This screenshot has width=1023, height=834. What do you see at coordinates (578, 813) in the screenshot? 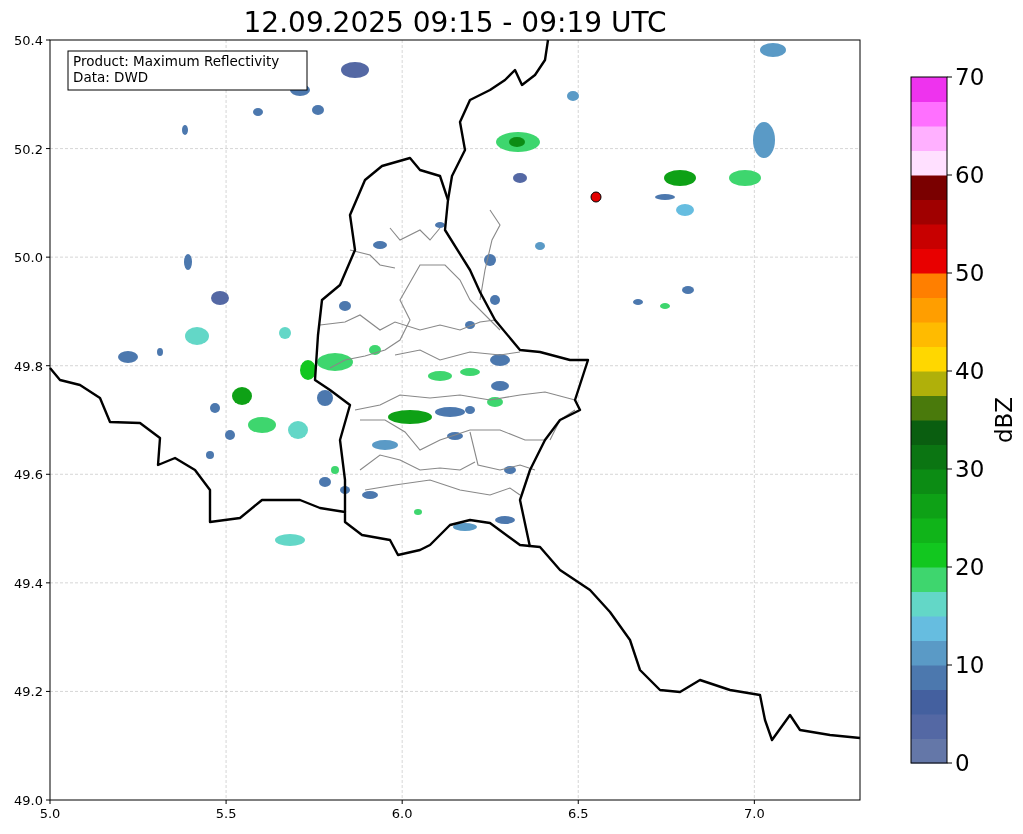
I see `x-tick-label: 6.5` at bounding box center [578, 813].